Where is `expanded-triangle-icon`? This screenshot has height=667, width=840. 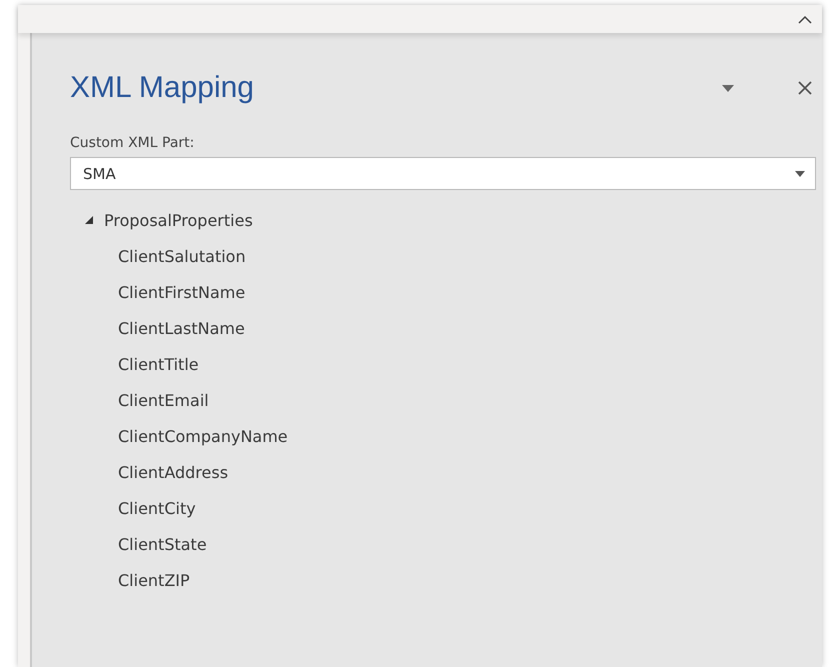
expanded-triangle-icon is located at coordinates (89, 220).